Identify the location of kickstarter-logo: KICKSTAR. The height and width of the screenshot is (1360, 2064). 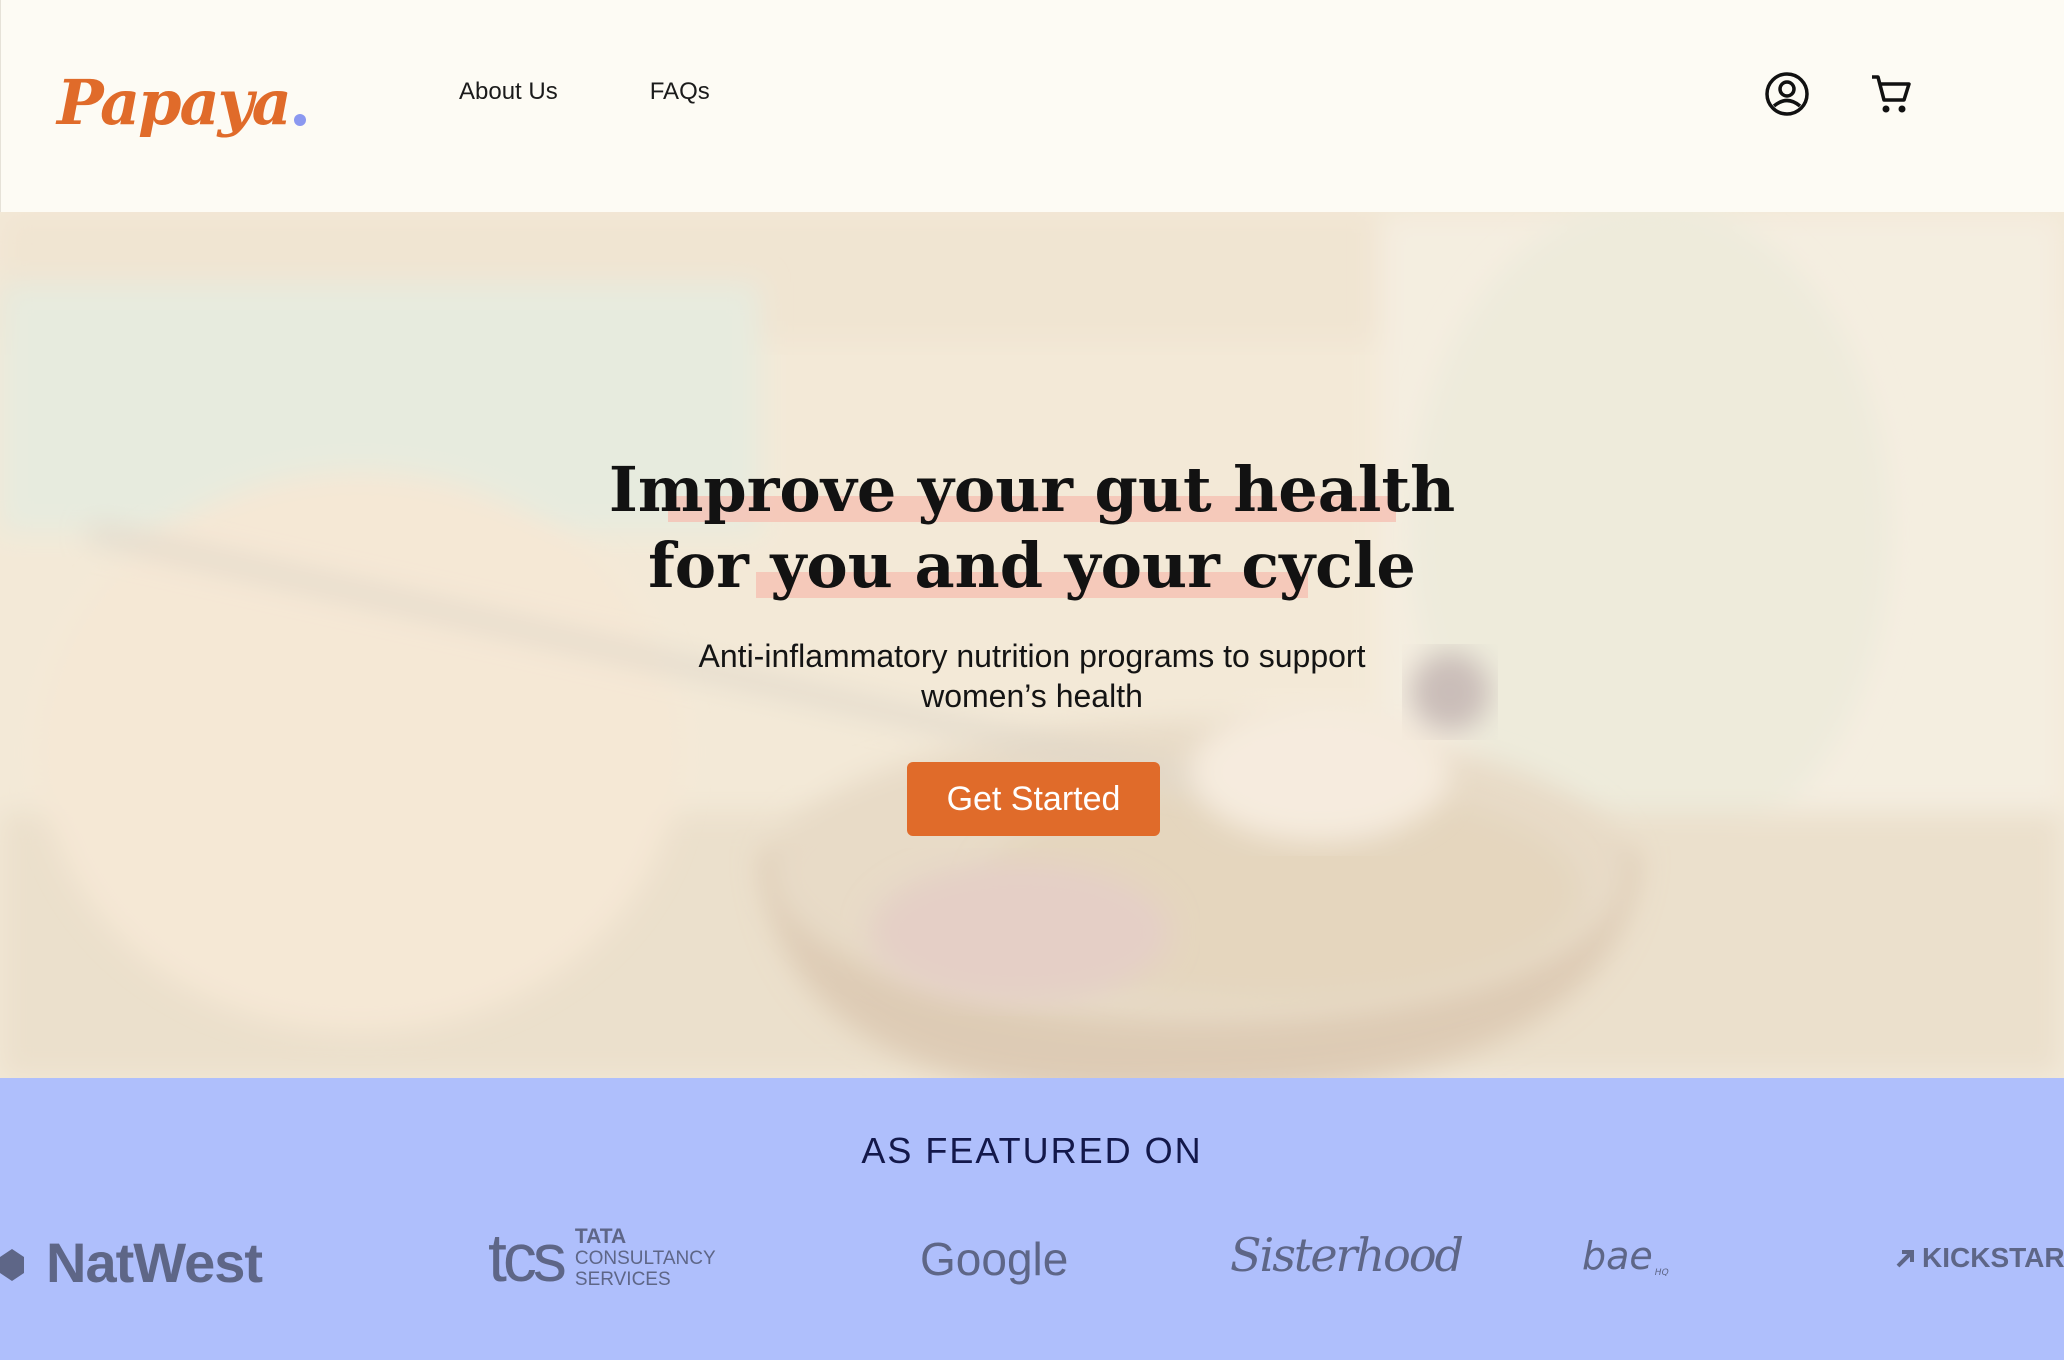
(1979, 1258).